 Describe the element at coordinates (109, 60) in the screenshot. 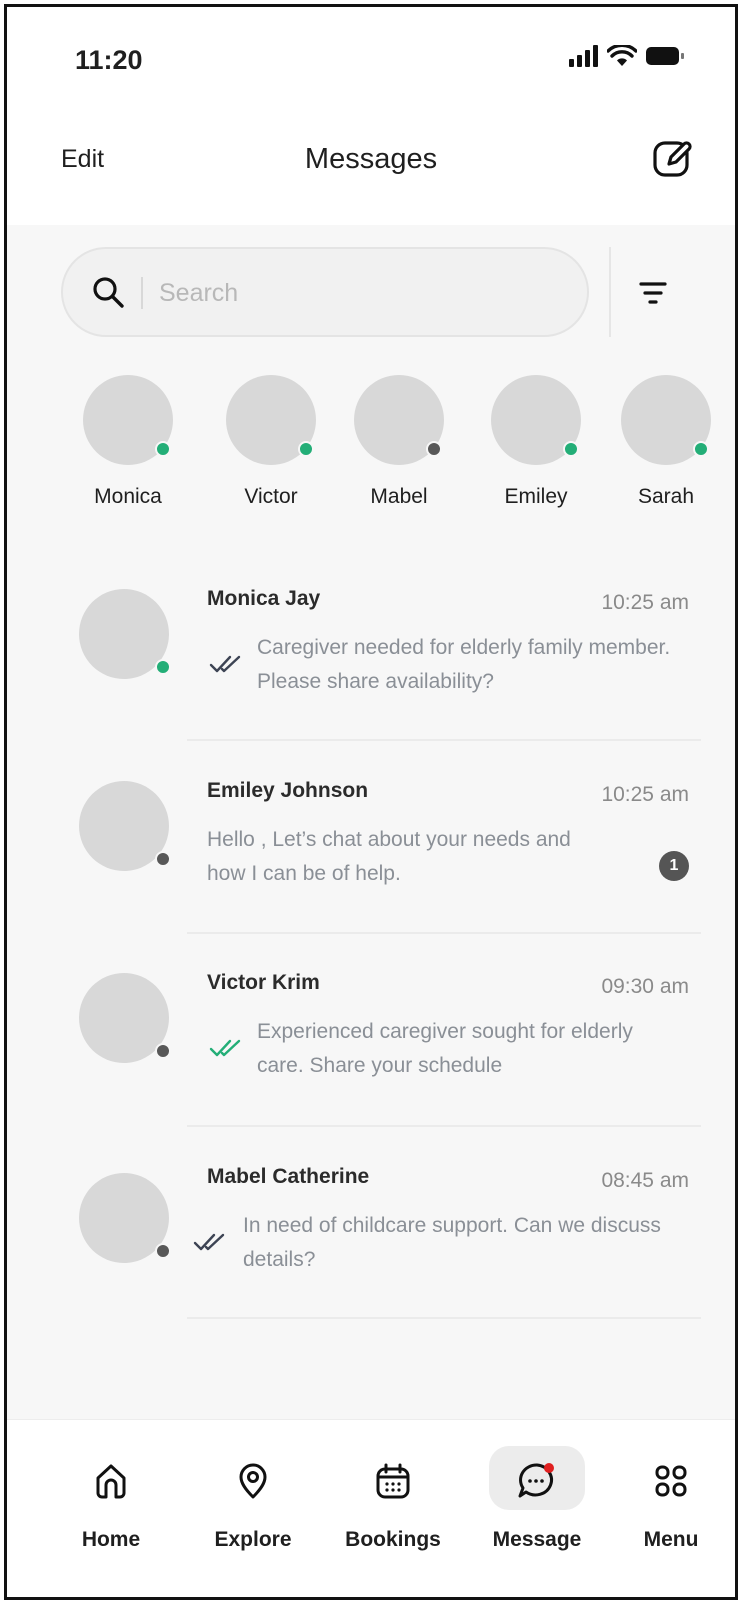

I see `status-time: 11:20` at that location.